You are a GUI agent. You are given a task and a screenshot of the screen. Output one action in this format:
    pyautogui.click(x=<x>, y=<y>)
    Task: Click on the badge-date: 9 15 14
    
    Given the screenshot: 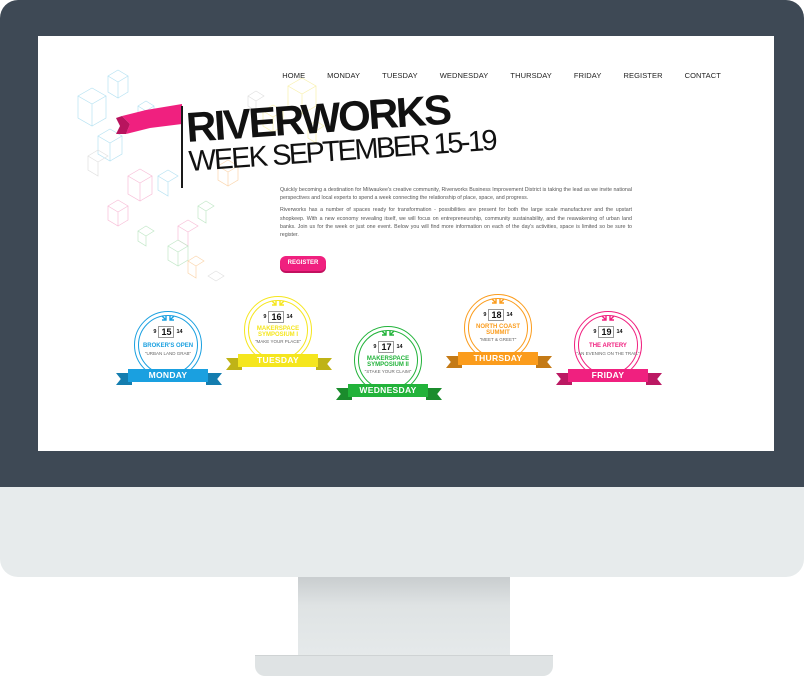 What is the action you would take?
    pyautogui.click(x=168, y=332)
    